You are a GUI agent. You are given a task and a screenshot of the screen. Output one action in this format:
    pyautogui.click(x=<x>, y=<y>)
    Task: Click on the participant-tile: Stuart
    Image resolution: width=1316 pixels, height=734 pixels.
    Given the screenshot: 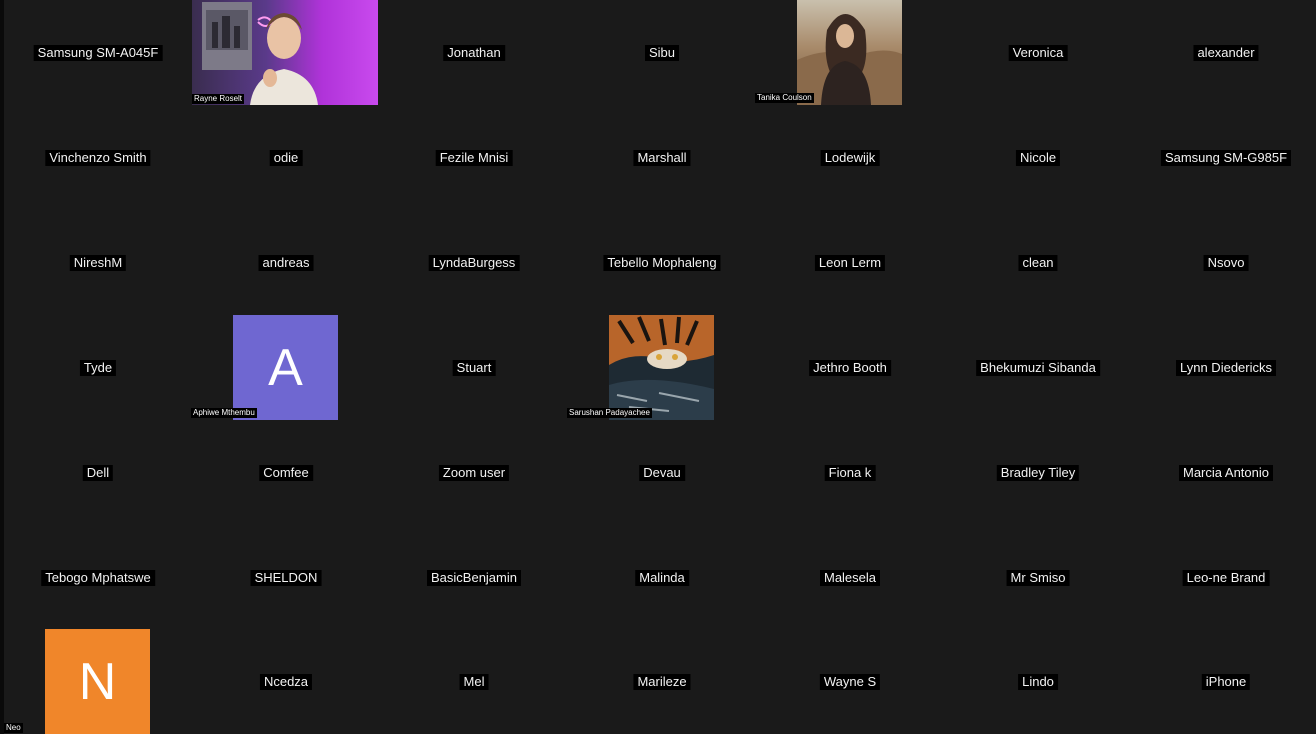 What is the action you would take?
    pyautogui.click(x=474, y=367)
    